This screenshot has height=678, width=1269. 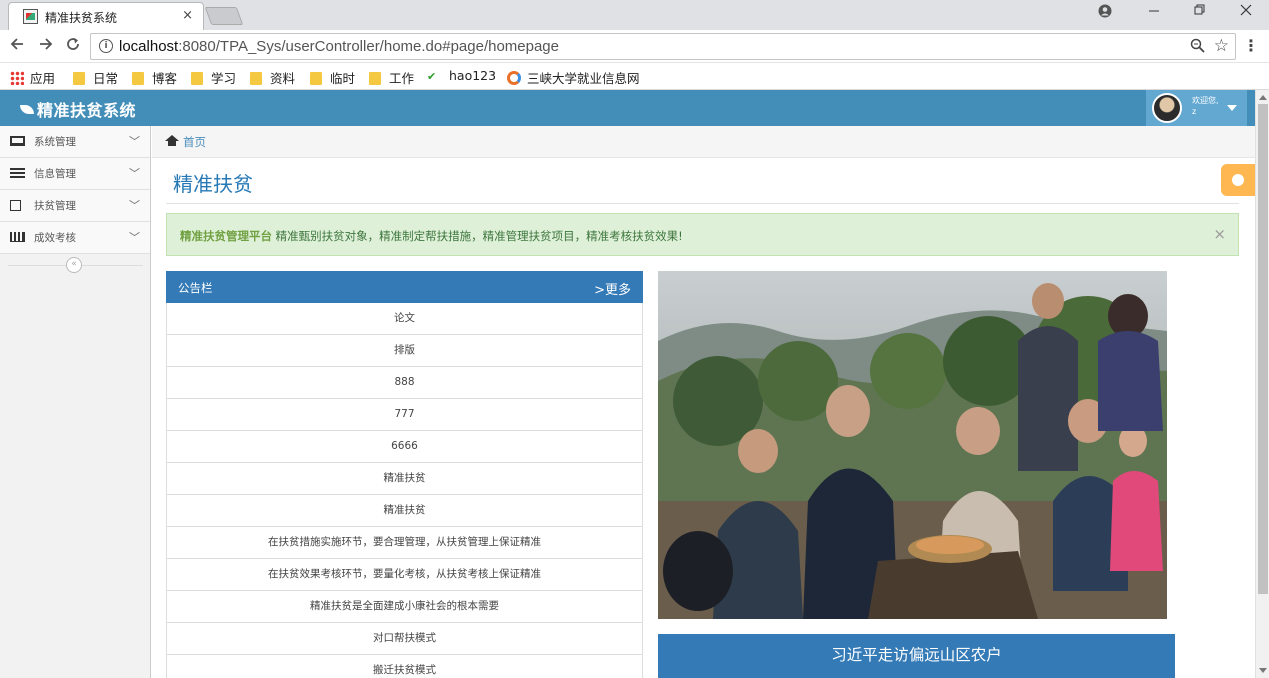 What do you see at coordinates (391, 77) in the screenshot?
I see `bookmark-folder: 工作` at bounding box center [391, 77].